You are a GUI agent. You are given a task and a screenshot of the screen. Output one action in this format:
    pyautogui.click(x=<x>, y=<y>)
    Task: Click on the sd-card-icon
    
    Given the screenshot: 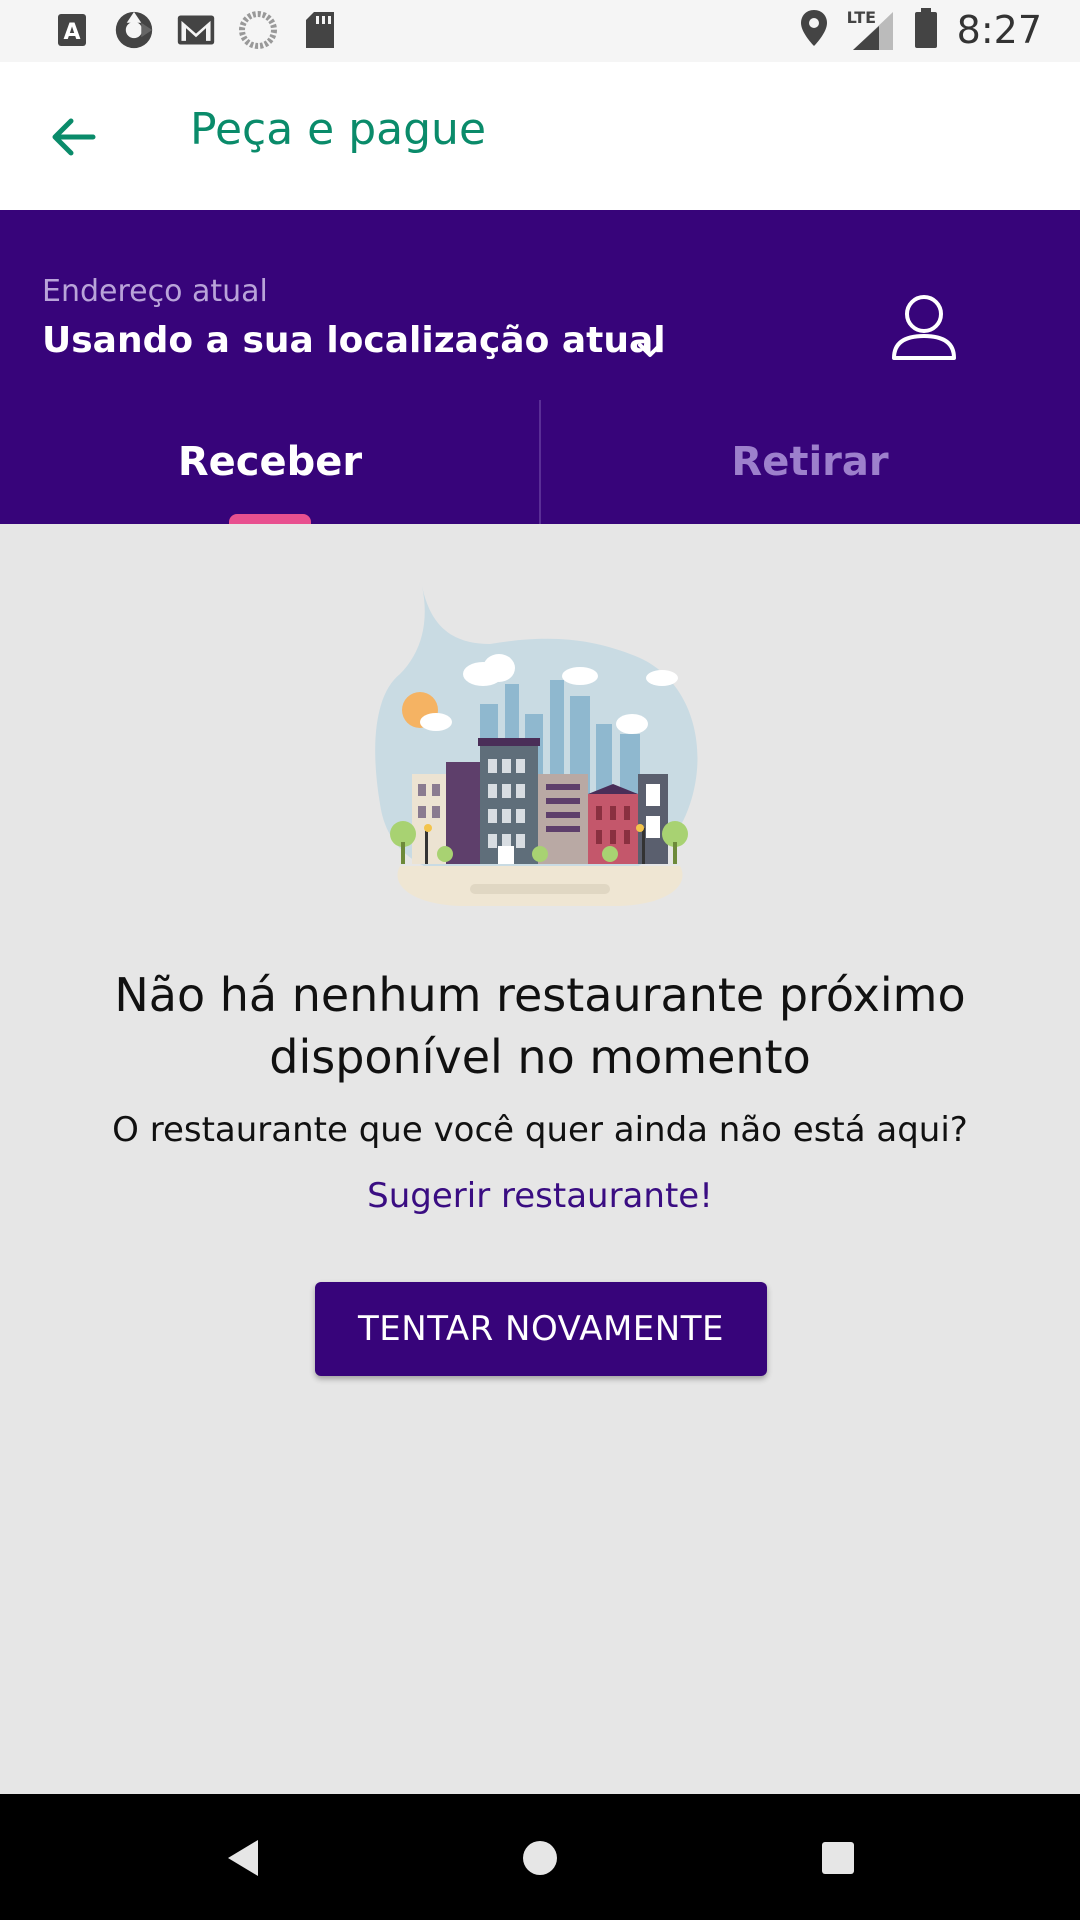 What is the action you would take?
    pyautogui.click(x=320, y=30)
    